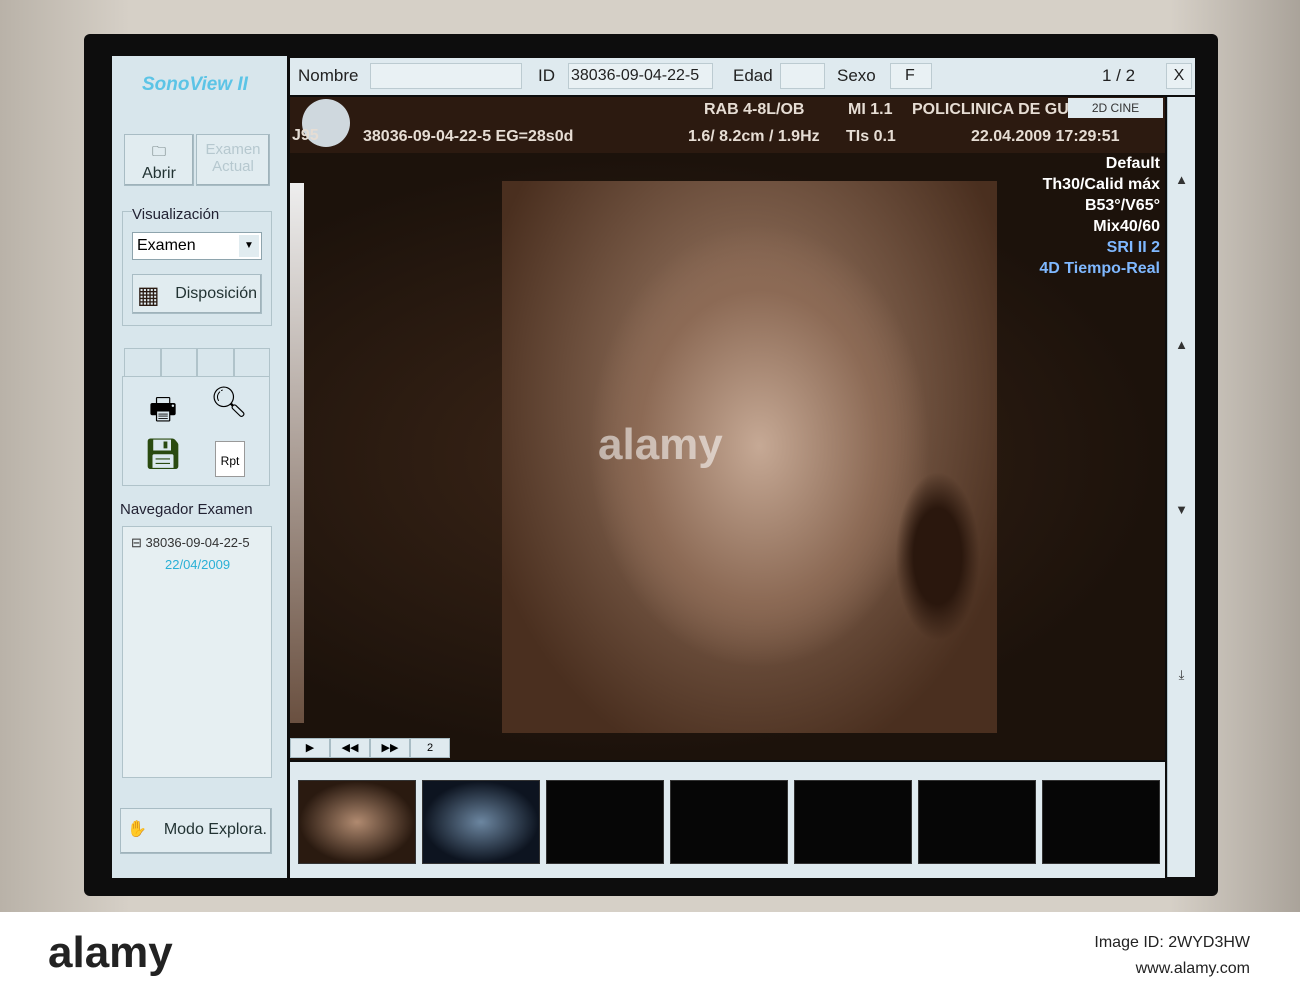 The height and width of the screenshot is (1001, 1300). I want to click on clinic-name: POLICLINICA DE GUI, so click(993, 109).